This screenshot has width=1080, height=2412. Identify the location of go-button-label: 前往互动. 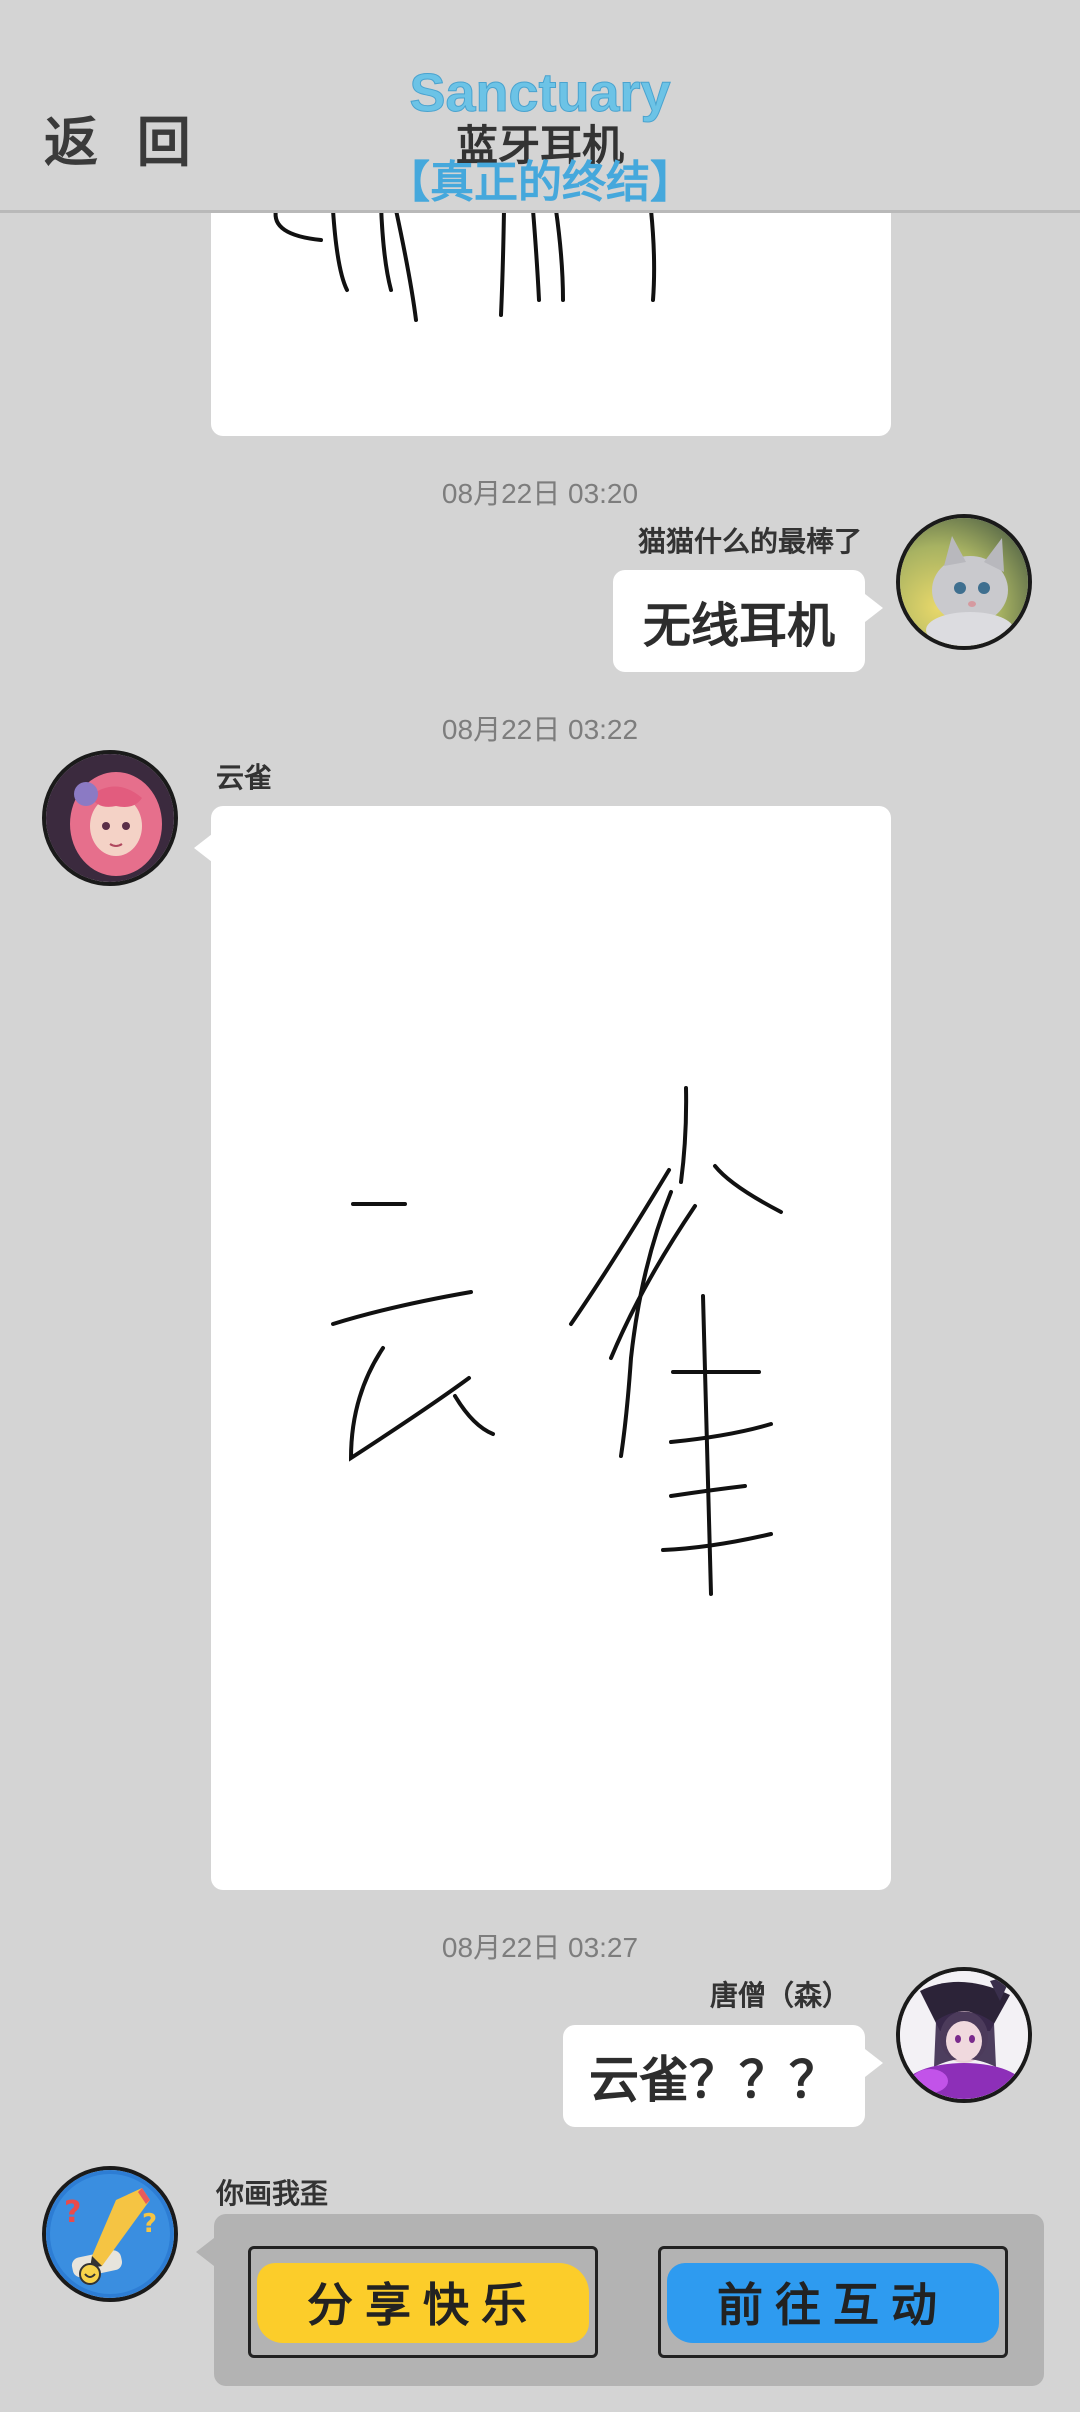
(833, 2305).